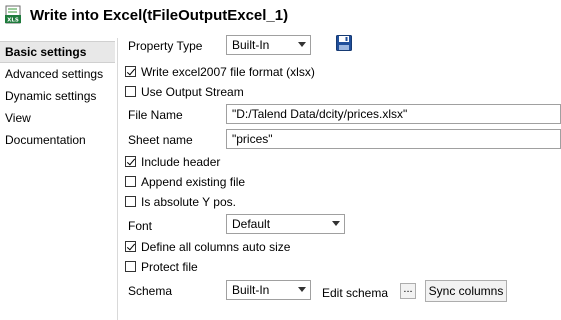 The height and width of the screenshot is (320, 561). Describe the element at coordinates (57, 52) in the screenshot. I see `sidebar-item-basic-settings: Basic settings` at that location.